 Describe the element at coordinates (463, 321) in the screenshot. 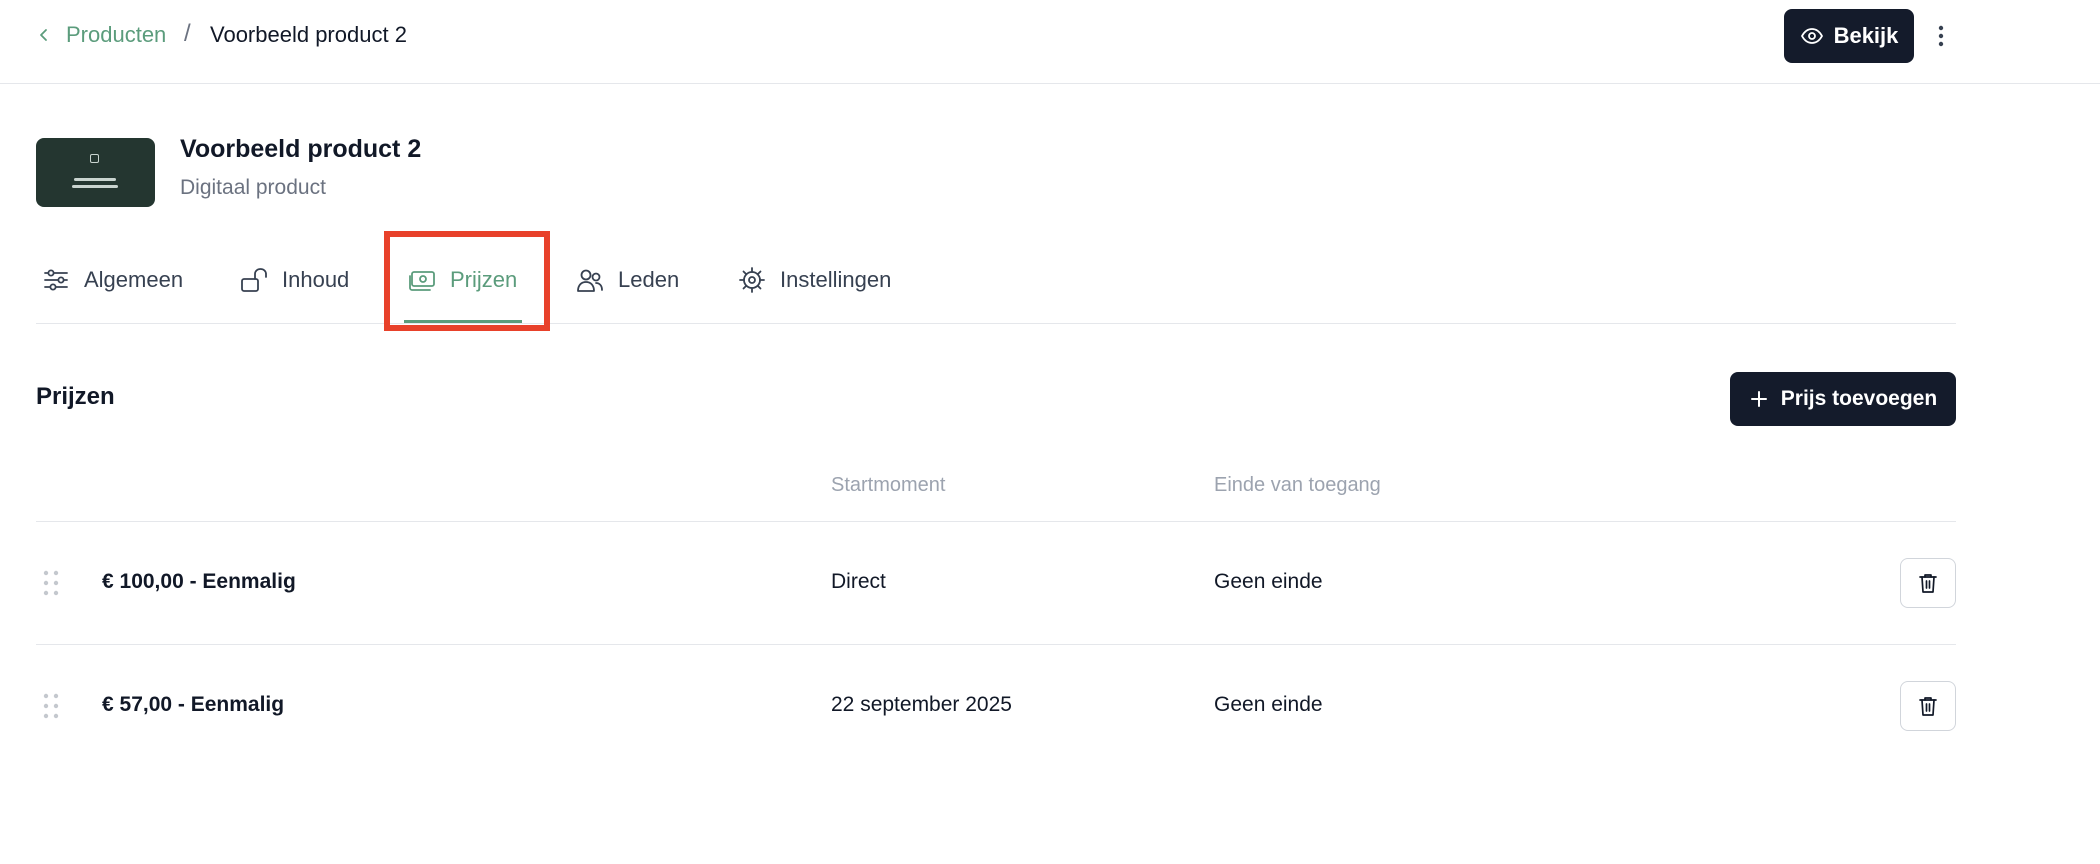

I see `active-tab-indicator` at that location.